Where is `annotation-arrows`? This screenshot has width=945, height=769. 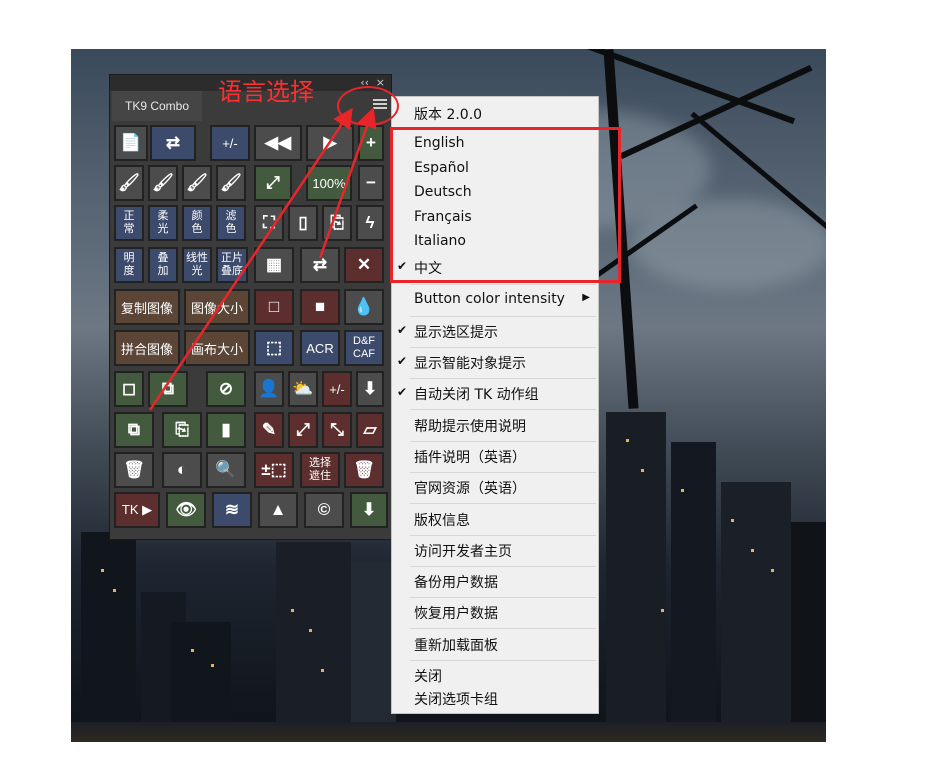
annotation-arrows is located at coordinates (262, 259).